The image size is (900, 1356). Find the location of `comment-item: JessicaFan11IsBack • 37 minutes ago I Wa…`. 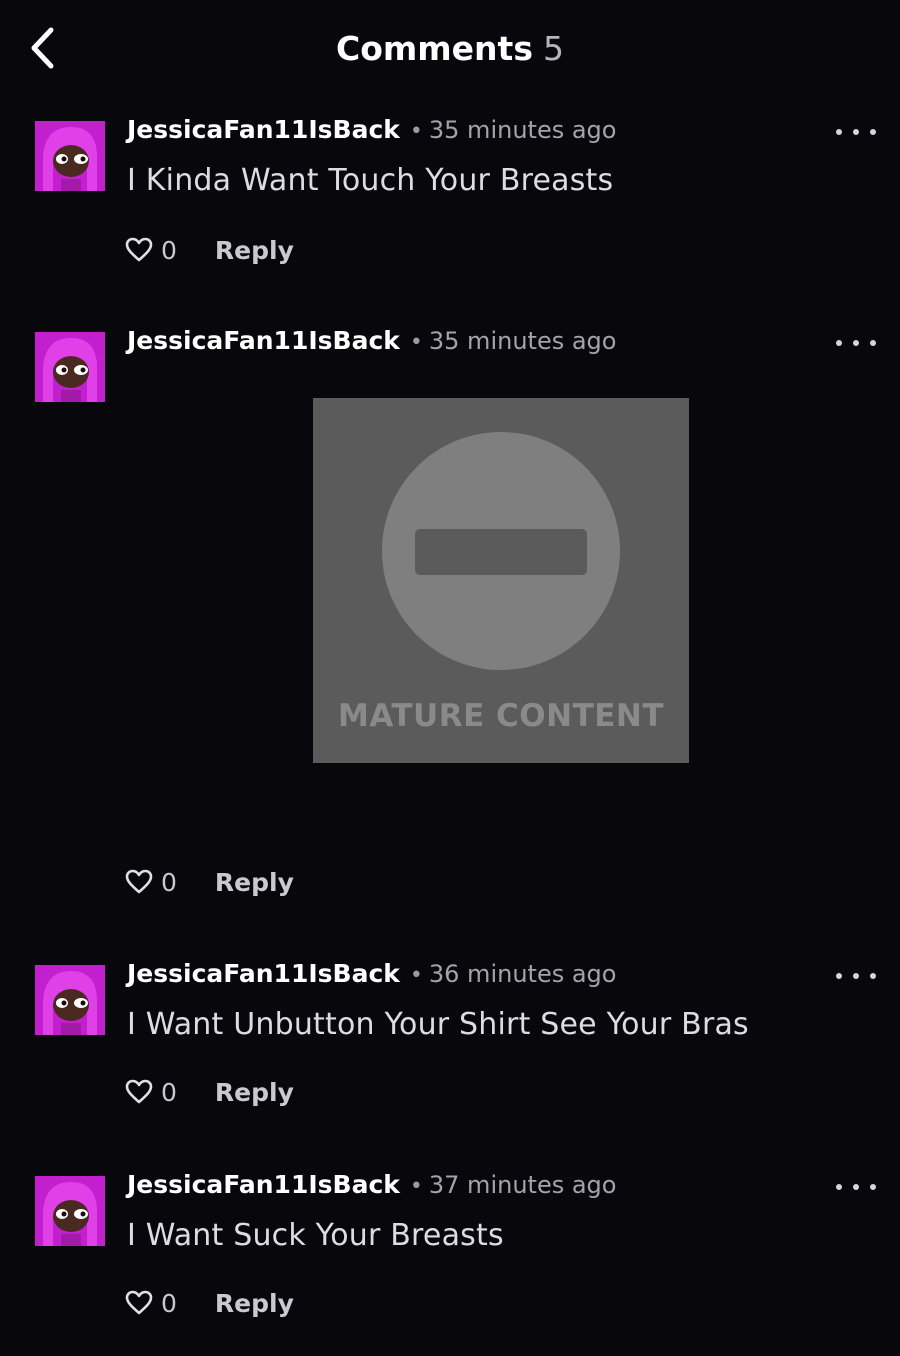

comment-item: JessicaFan11IsBack • 37 minutes ago I Wa… is located at coordinates (450, 1248).